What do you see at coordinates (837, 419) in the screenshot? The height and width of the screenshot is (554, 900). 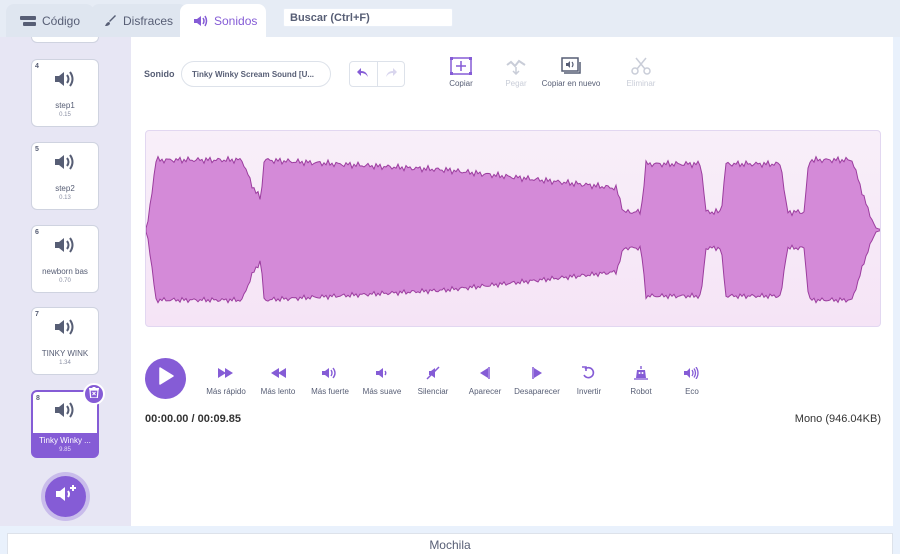 I see `sound-format-info: Mono (946.04KB)` at bounding box center [837, 419].